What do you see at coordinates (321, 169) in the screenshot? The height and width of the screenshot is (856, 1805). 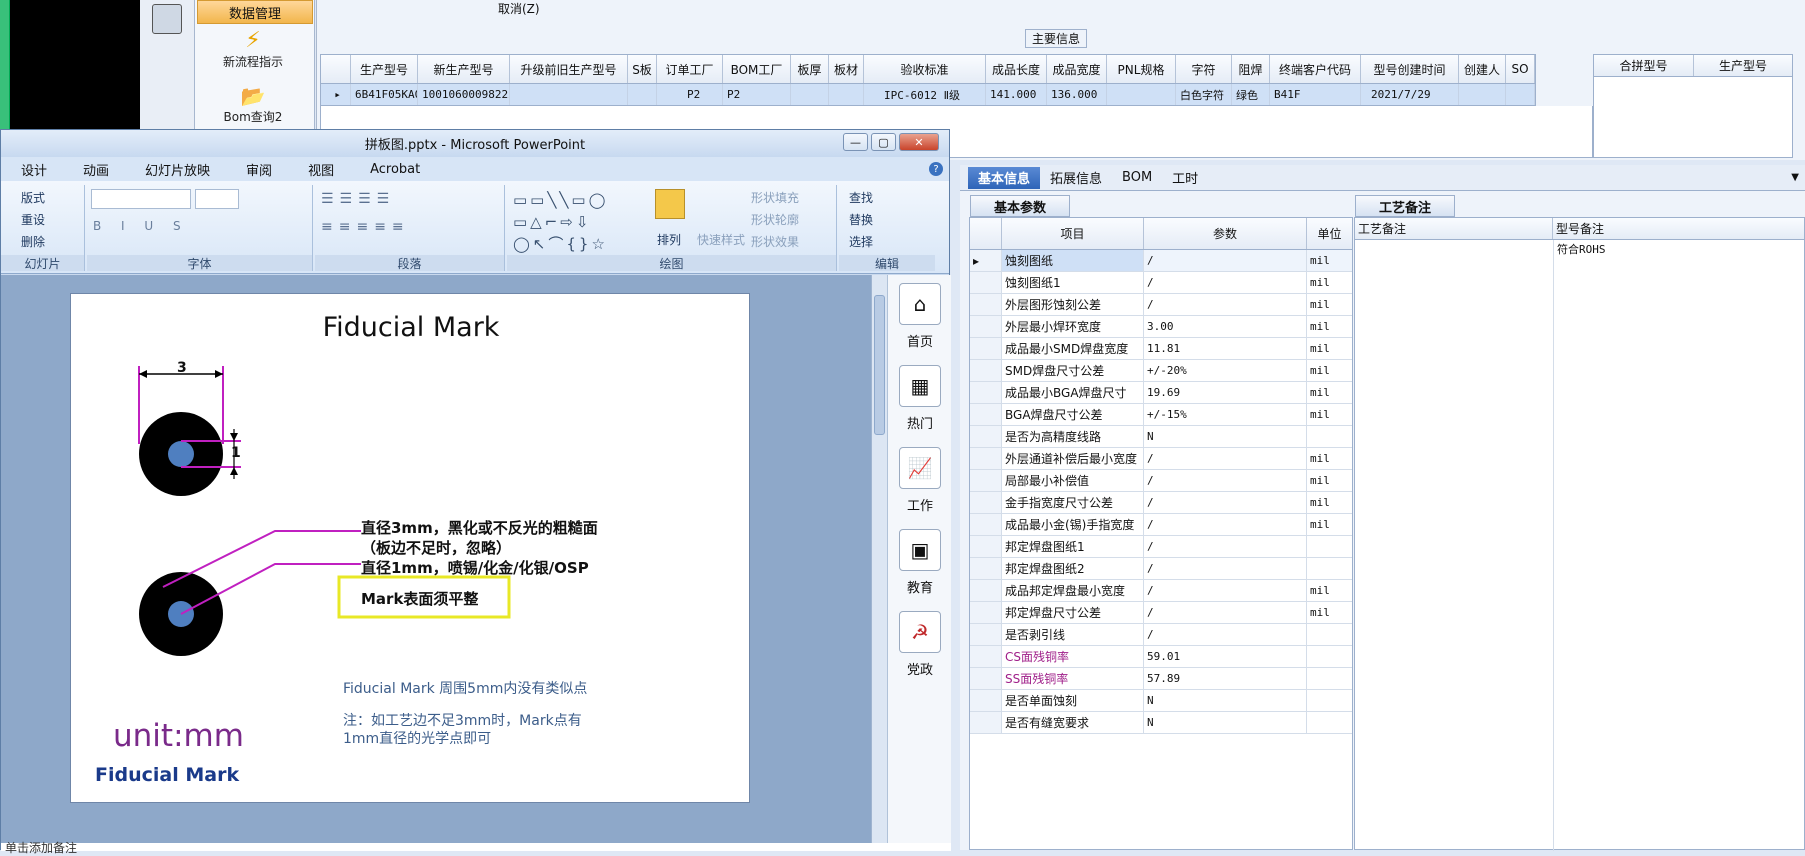 I see `tab-view: 视图` at bounding box center [321, 169].